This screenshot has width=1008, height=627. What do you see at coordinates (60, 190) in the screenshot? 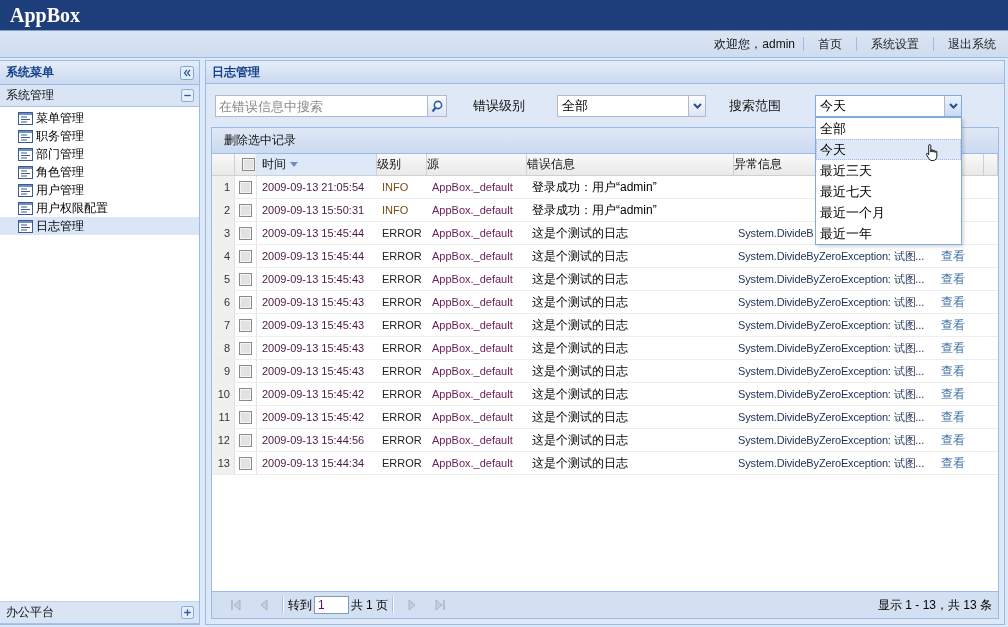
I see `menu-item: 用户管理` at bounding box center [60, 190].